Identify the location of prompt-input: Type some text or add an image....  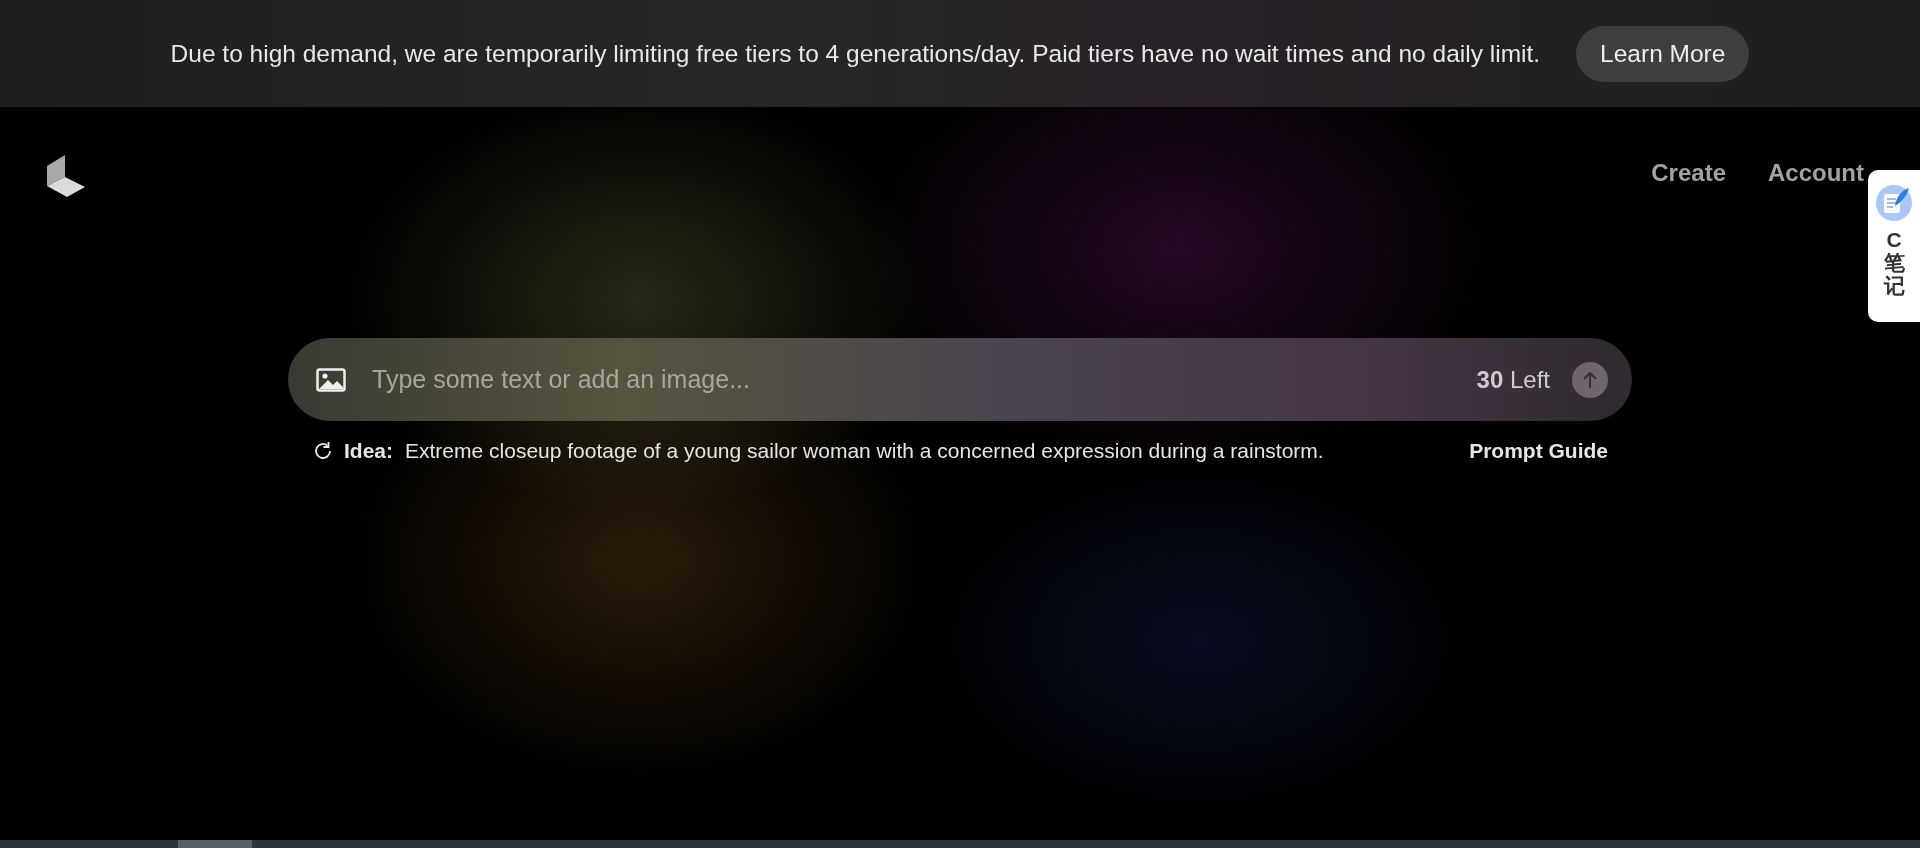
(923, 379).